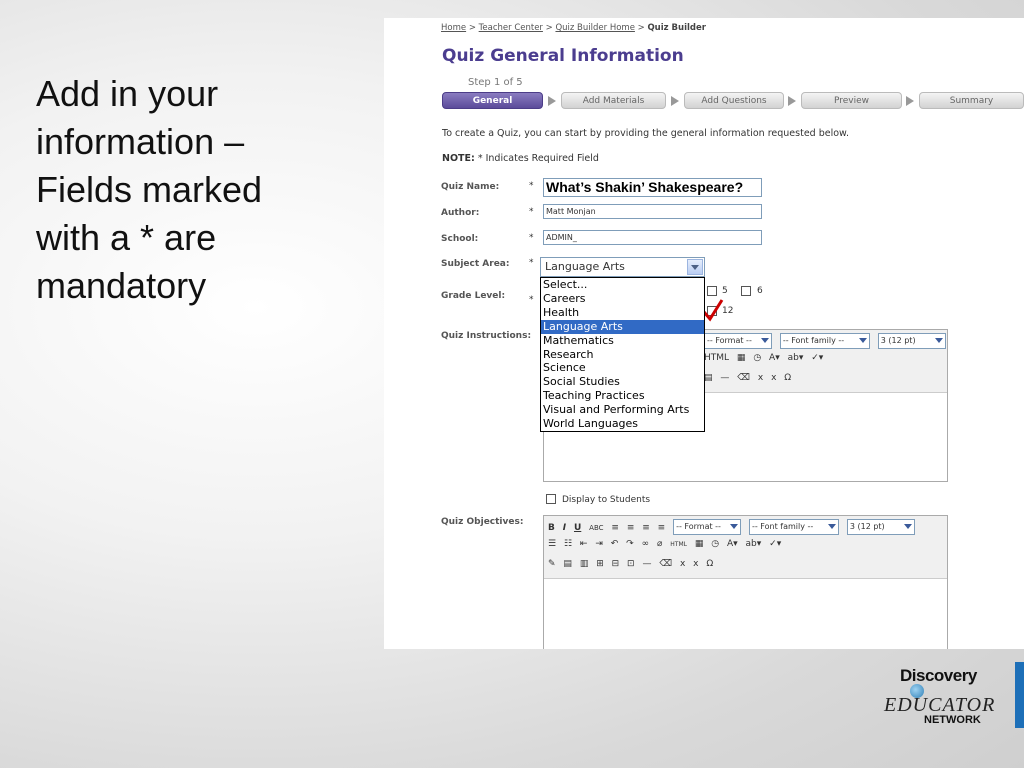  Describe the element at coordinates (734, 100) in the screenshot. I see `step-add-questions: Add Questions` at that location.